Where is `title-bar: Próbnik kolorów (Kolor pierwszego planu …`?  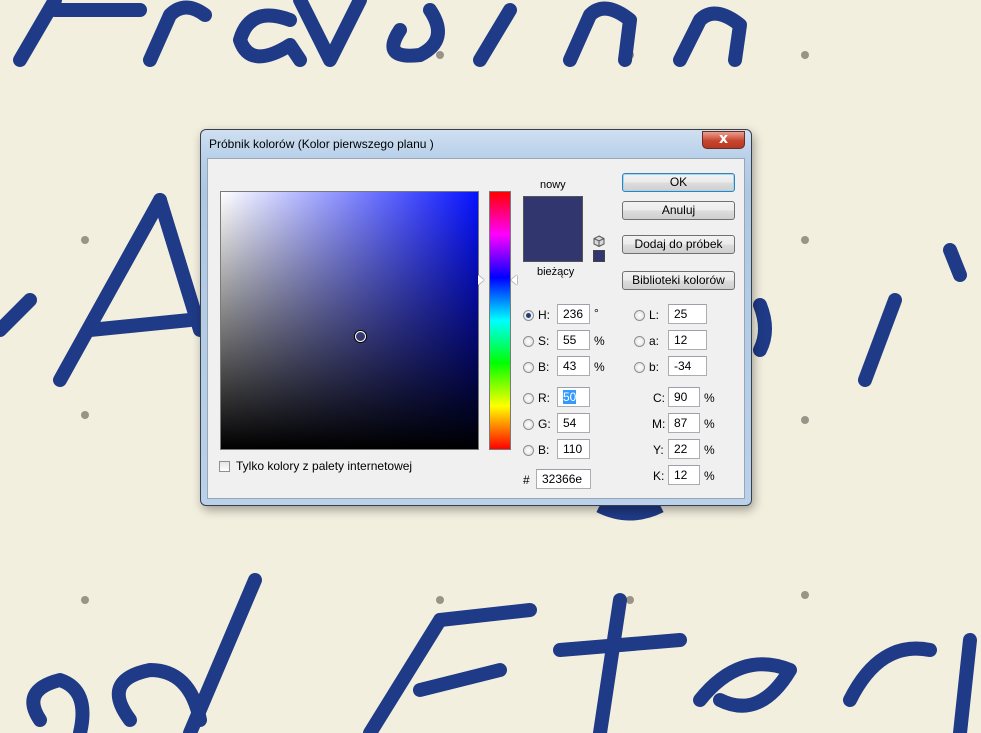
title-bar: Próbnik kolorów (Kolor pierwszego planu … is located at coordinates (476, 144).